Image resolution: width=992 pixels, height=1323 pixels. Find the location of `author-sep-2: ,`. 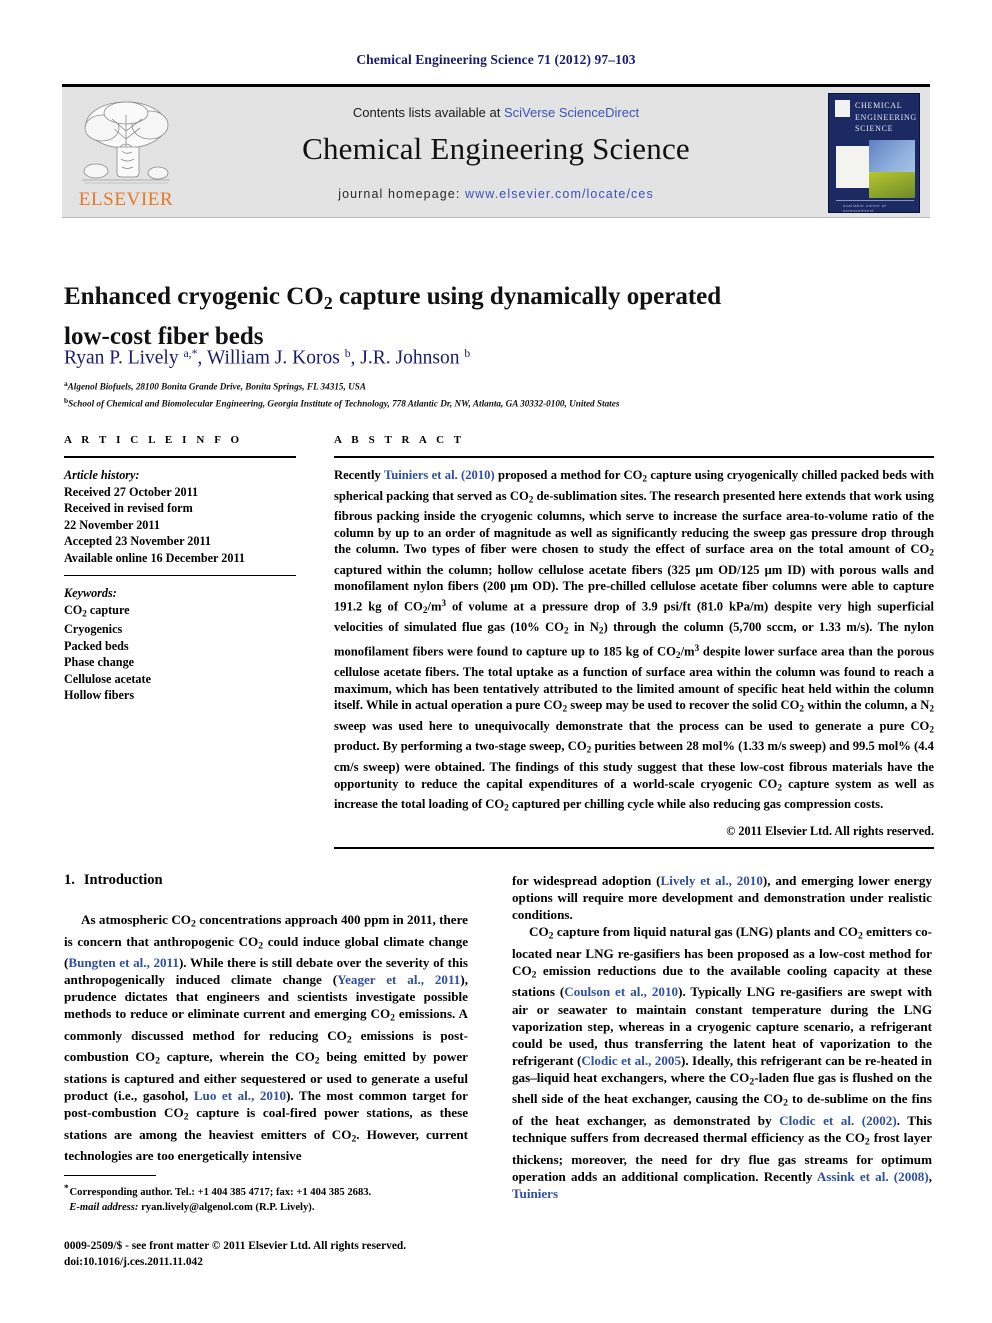

author-sep-2: , is located at coordinates (355, 358).